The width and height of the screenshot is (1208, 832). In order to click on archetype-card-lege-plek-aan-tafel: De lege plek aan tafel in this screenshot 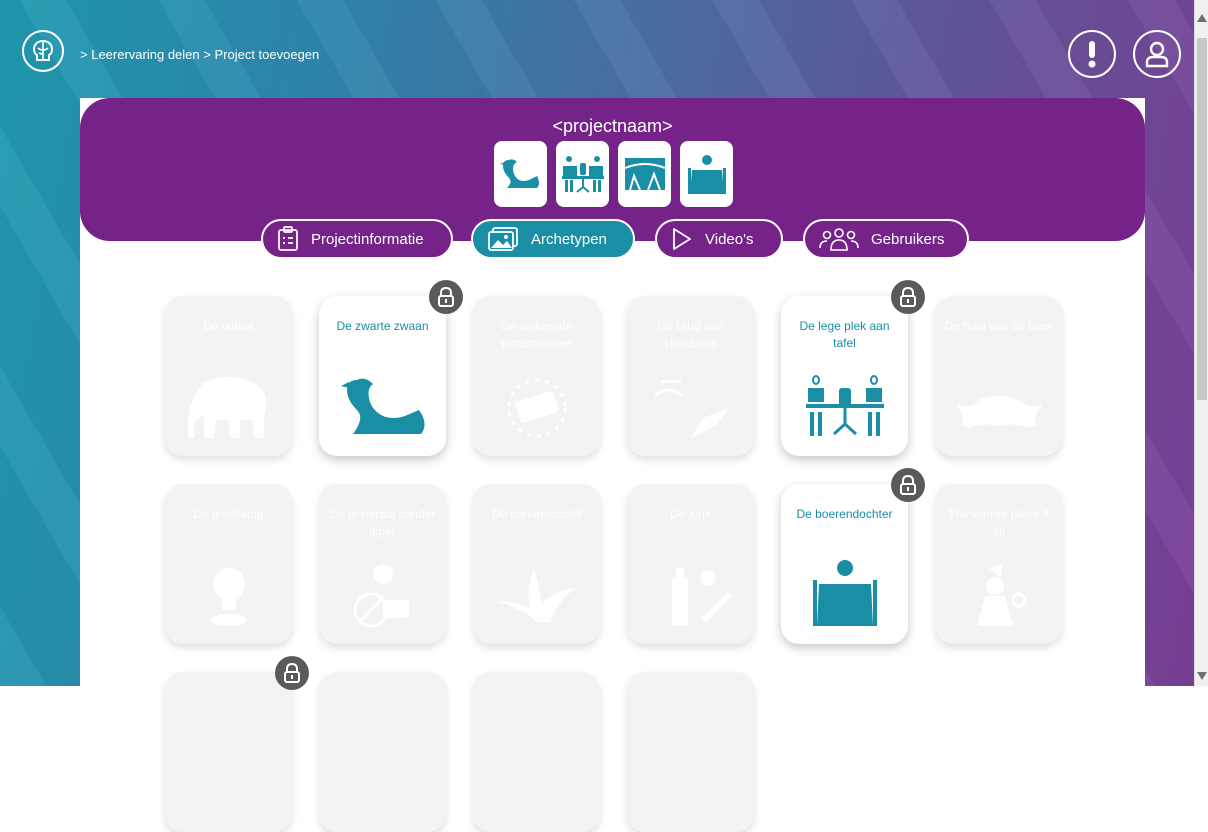, I will do `click(844, 376)`.